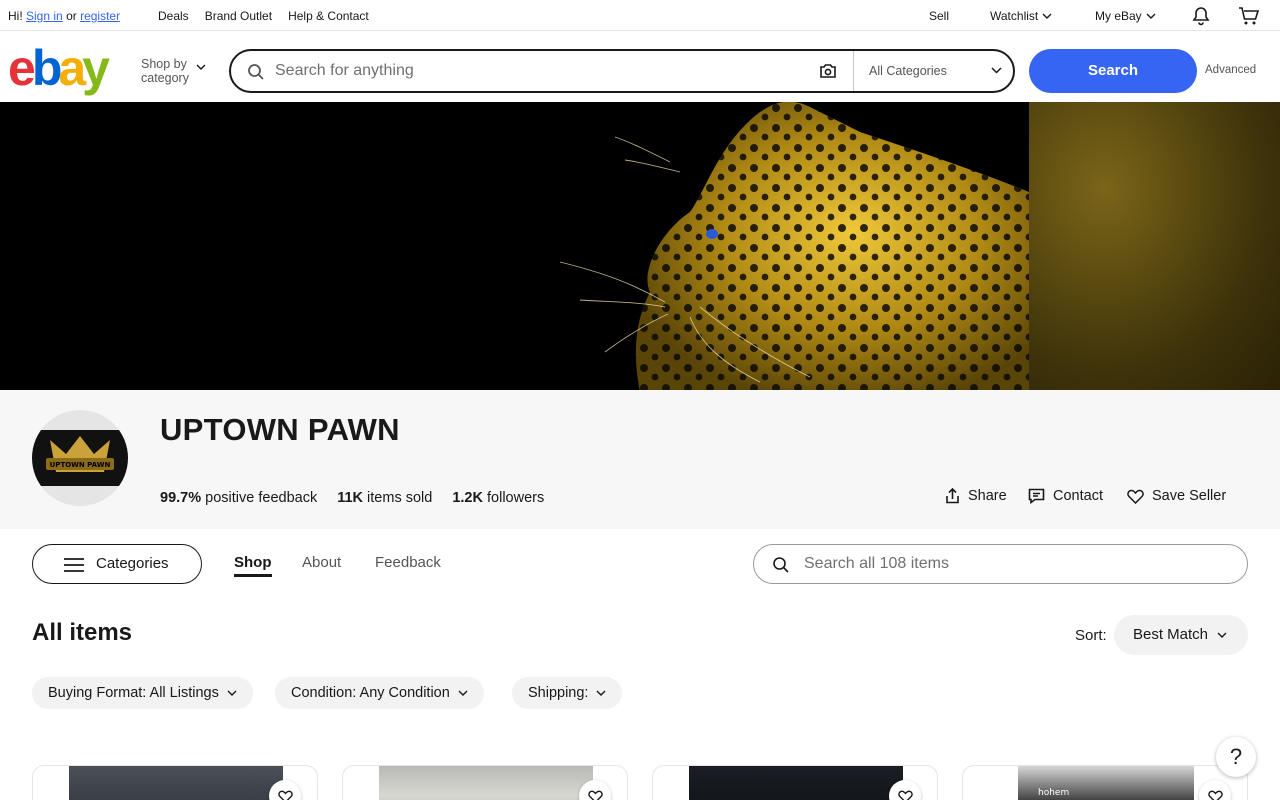 The height and width of the screenshot is (800, 1280). Describe the element at coordinates (1091, 635) in the screenshot. I see `sort-label: Sort:` at that location.